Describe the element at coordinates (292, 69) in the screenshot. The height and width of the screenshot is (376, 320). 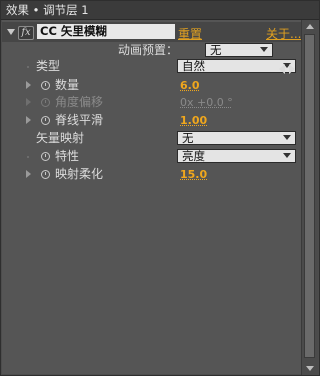
I see `next-preset-icon` at that location.